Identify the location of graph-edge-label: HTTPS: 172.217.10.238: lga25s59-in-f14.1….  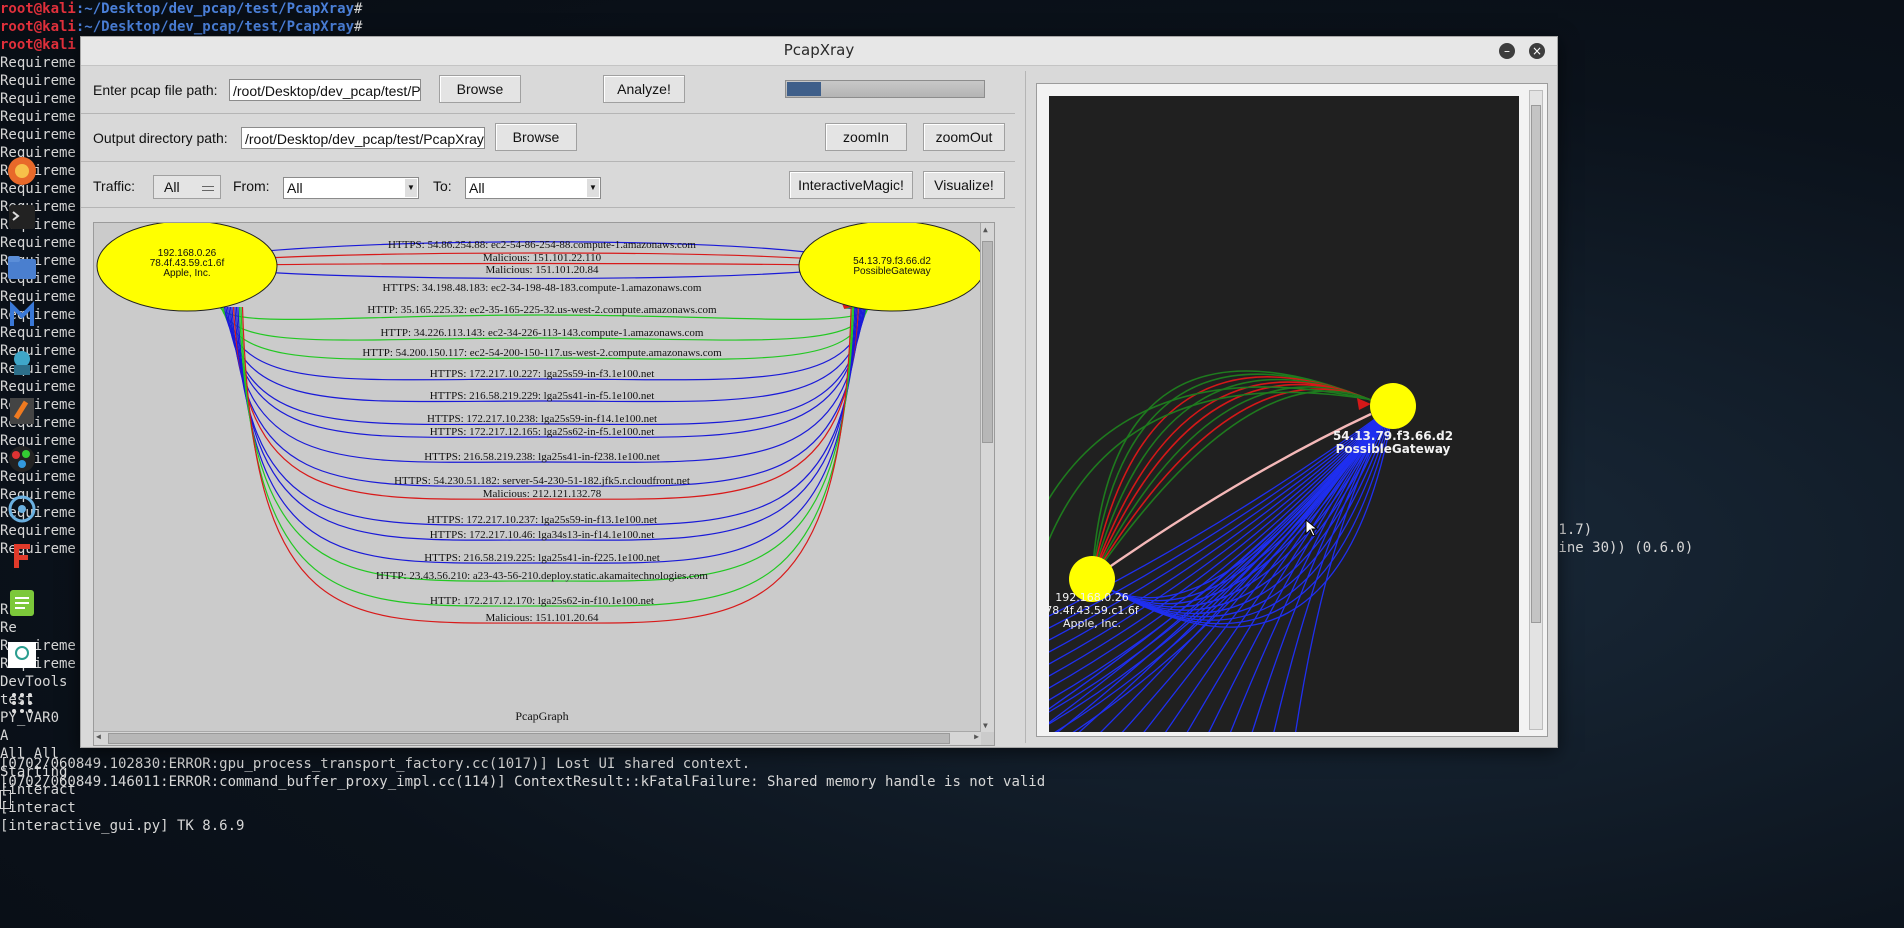
(542, 419).